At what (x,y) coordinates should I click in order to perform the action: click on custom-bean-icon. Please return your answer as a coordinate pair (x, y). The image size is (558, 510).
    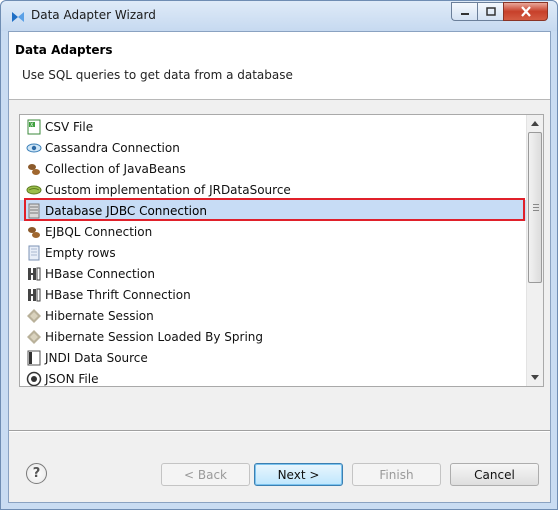
    Looking at the image, I should click on (34, 189).